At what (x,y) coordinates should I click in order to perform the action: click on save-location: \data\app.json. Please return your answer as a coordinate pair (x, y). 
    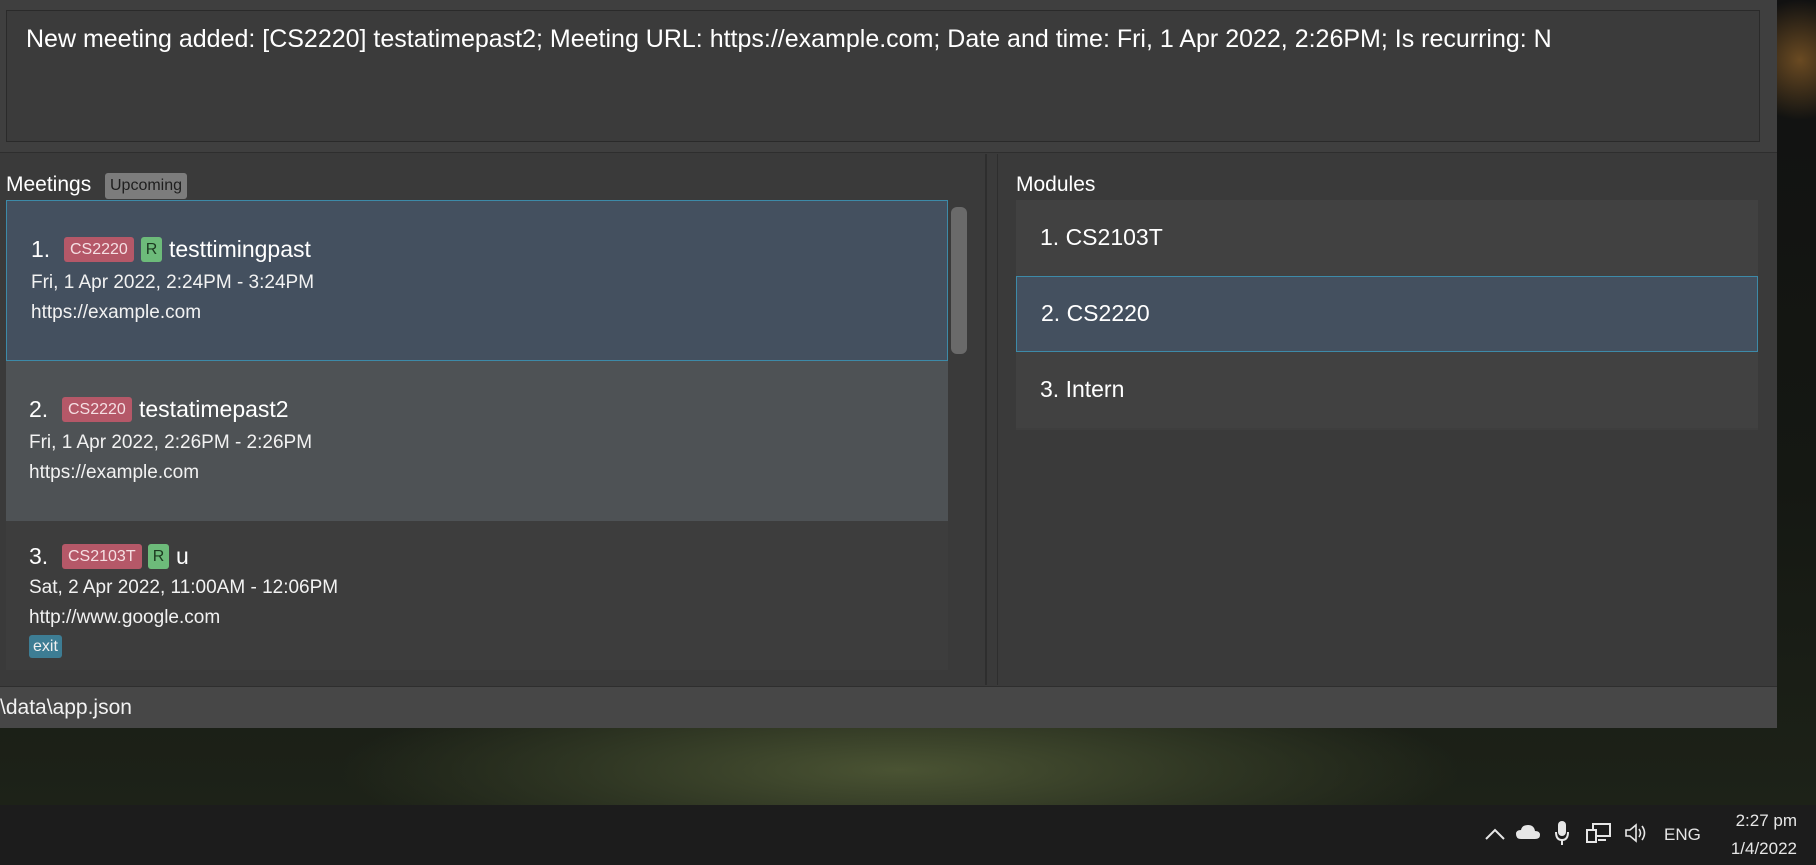
    Looking at the image, I should click on (66, 707).